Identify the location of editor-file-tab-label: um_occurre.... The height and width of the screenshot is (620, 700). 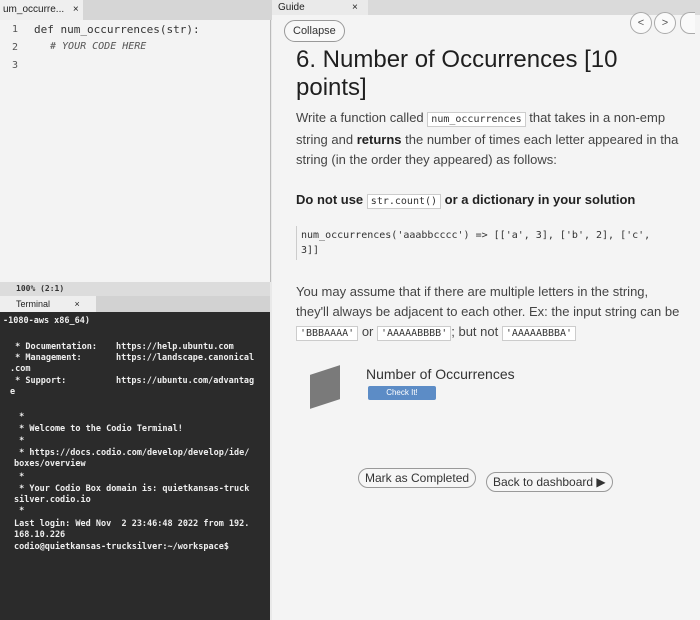
(34, 9).